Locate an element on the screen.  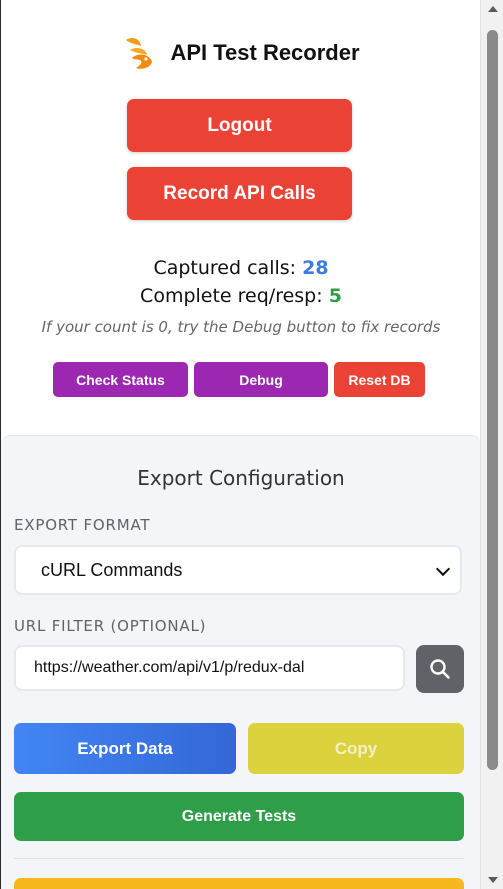
app-header: API Test Recorder is located at coordinates (240, 53).